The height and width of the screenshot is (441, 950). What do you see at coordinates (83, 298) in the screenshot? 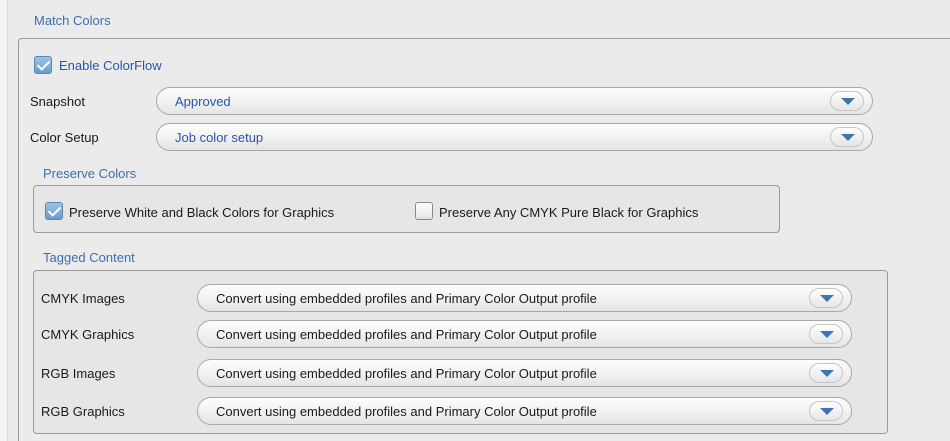
I see `cmyk-images-label: CMYK Images` at bounding box center [83, 298].